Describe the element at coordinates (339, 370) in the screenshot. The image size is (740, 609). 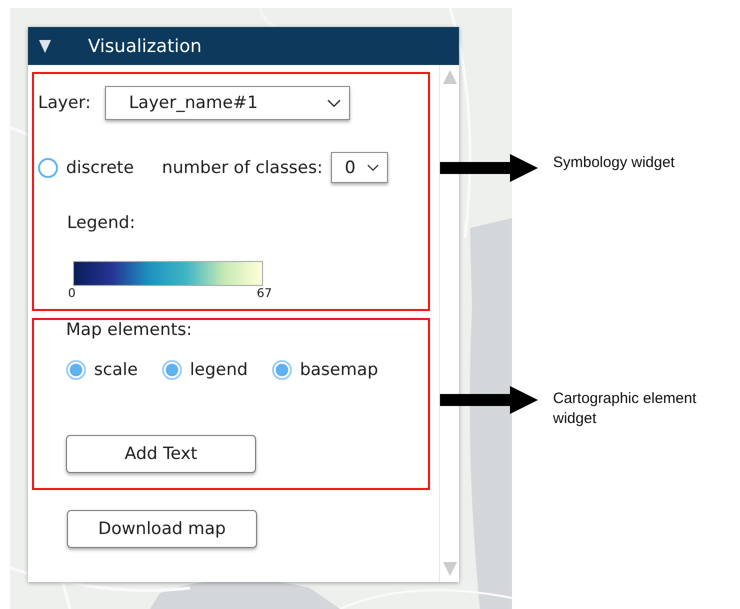
I see `option-label: basemap` at that location.